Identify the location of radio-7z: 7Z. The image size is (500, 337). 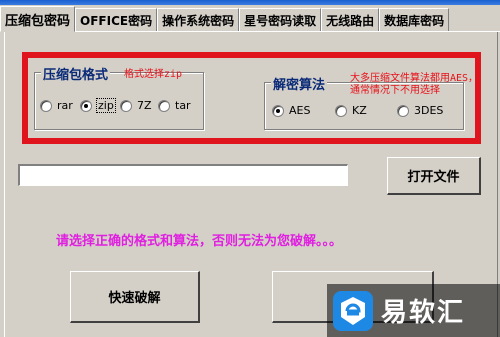
(136, 105).